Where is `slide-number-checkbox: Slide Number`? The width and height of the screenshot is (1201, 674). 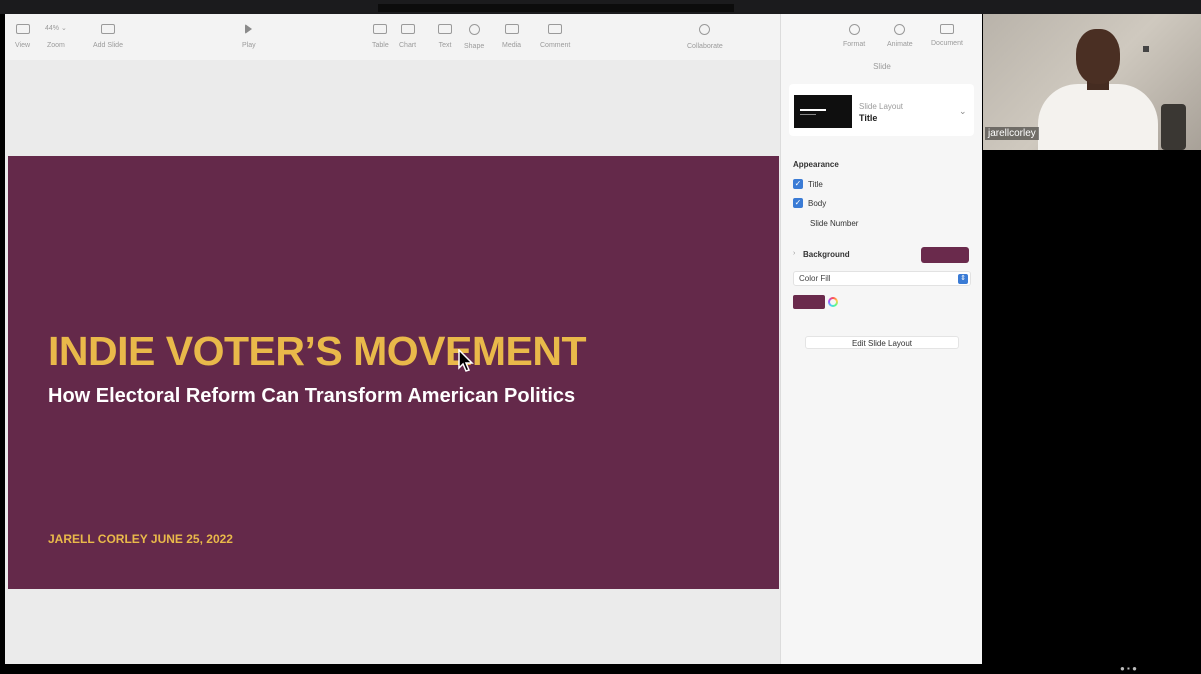
slide-number-checkbox: Slide Number is located at coordinates (825, 223).